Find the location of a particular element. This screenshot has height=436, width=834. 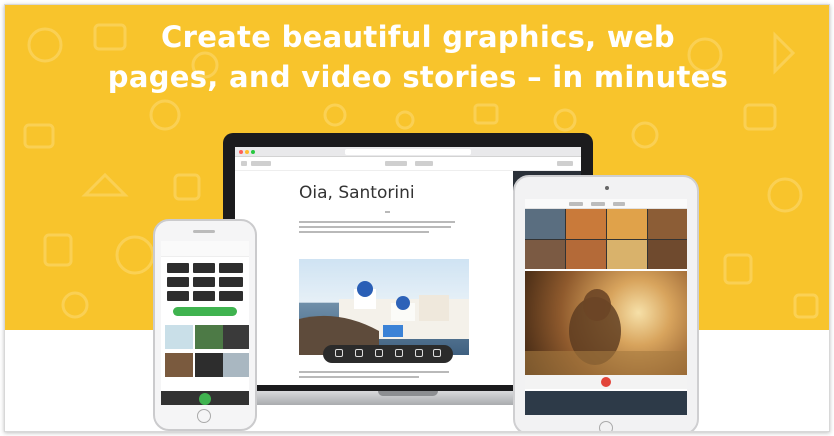

santorini-photo is located at coordinates (384, 307).